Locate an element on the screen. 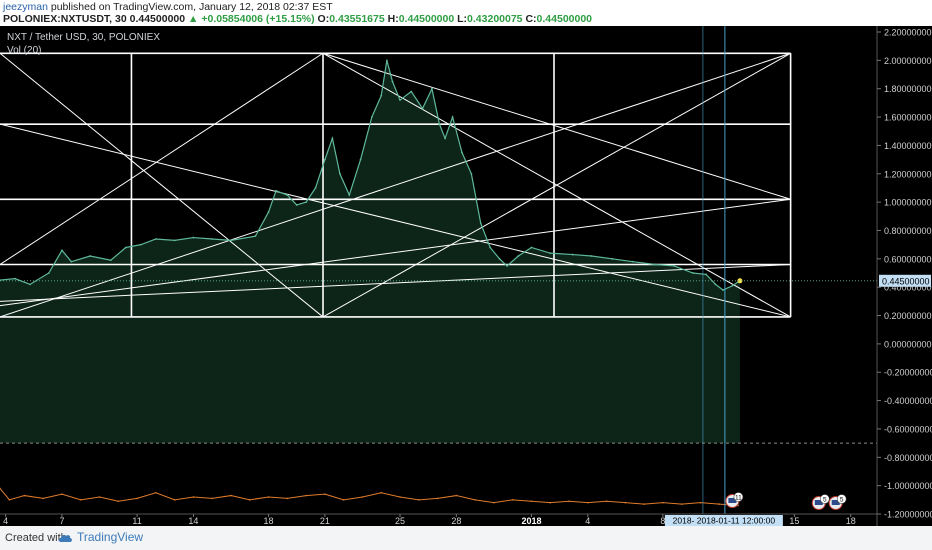 The width and height of the screenshot is (932, 550). tradingview-brand: TradingView is located at coordinates (100, 537).